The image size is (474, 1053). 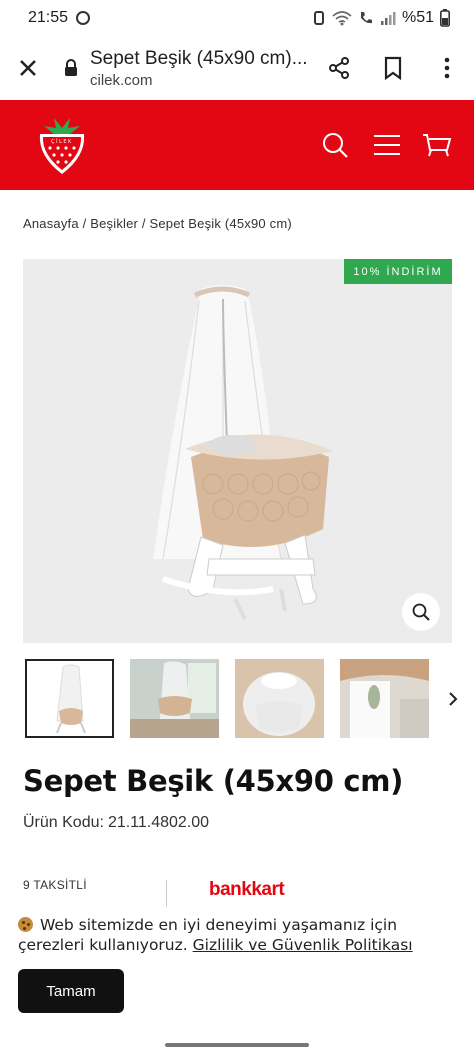 I want to click on privacy-policy-link: Gizlilik ve Güvenlik Politikası, so click(x=303, y=945).